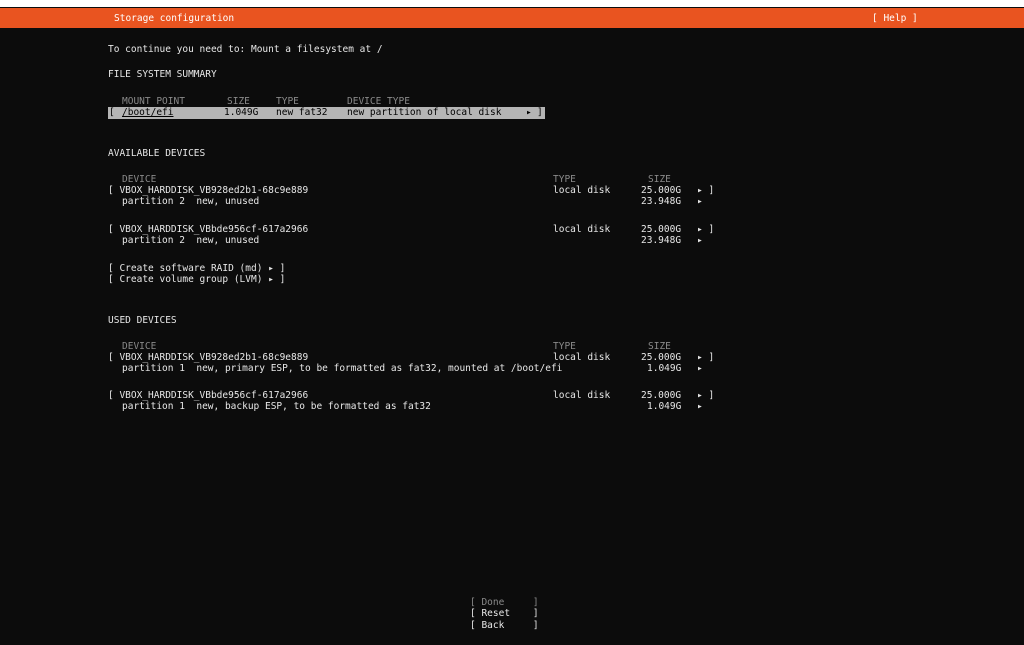 This screenshot has height=645, width=1024. I want to click on size-value: 1.049G, so click(241, 112).